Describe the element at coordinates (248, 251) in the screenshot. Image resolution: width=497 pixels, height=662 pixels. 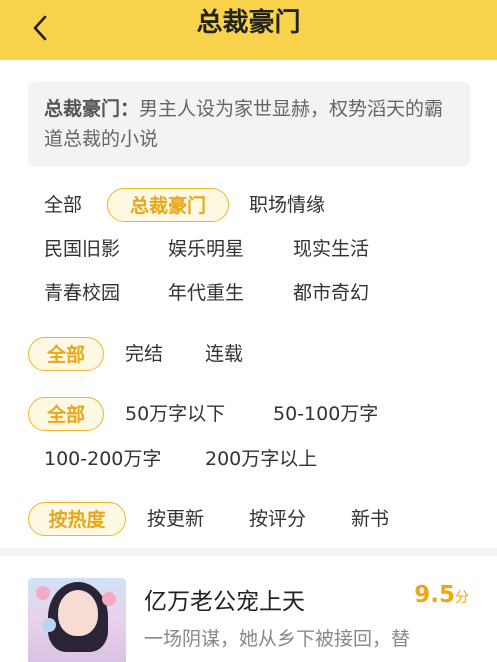
I see `category-row-2: 民国旧影 娱乐明星 现实生活` at that location.